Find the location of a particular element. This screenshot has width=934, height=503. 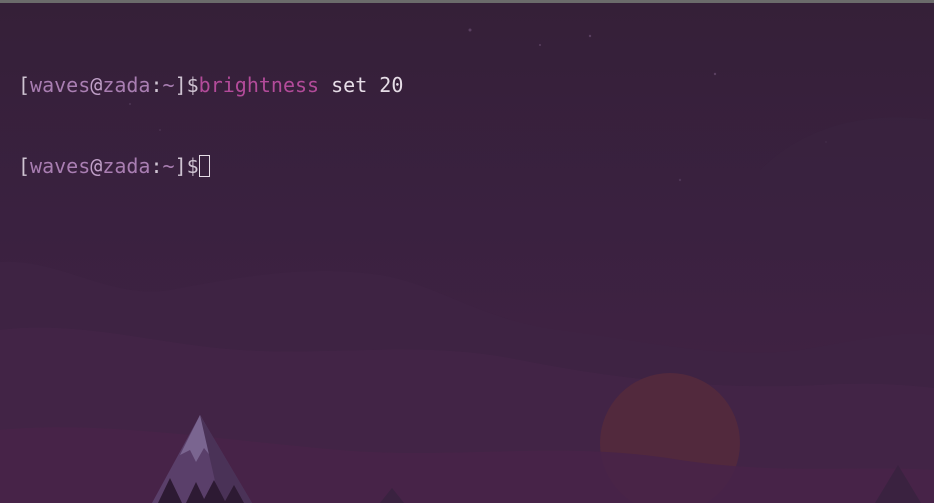

far-hill-right is located at coordinates (847, 188).